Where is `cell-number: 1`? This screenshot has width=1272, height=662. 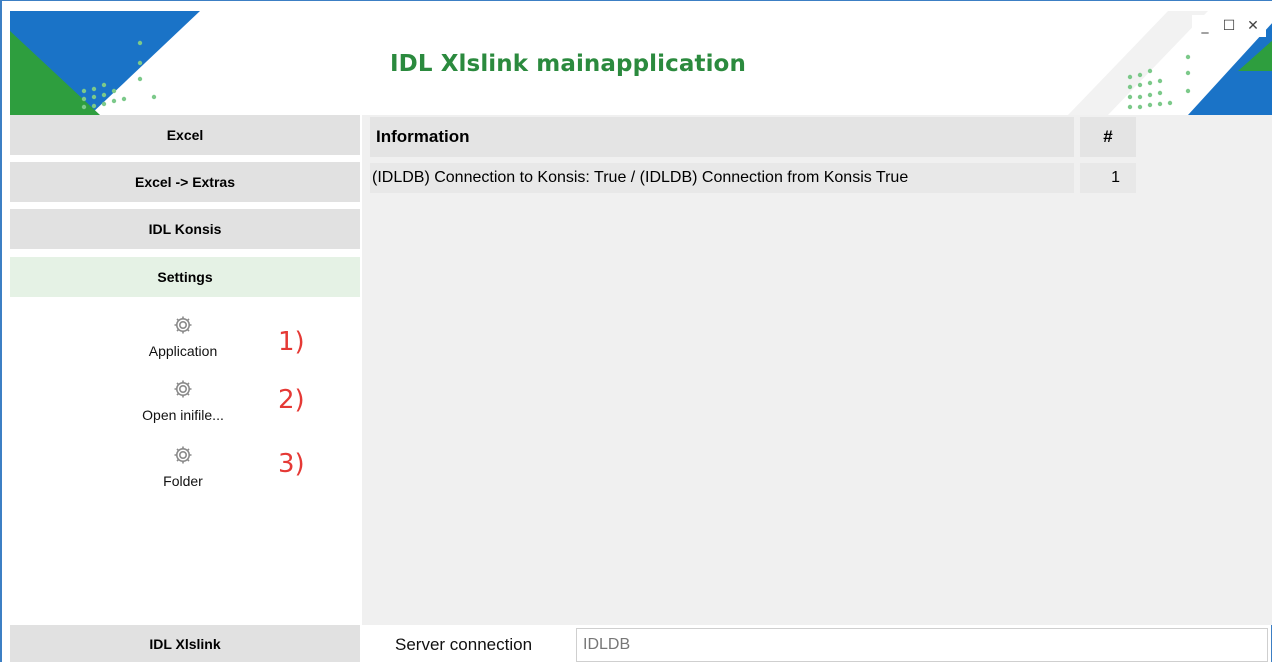 cell-number: 1 is located at coordinates (1108, 178).